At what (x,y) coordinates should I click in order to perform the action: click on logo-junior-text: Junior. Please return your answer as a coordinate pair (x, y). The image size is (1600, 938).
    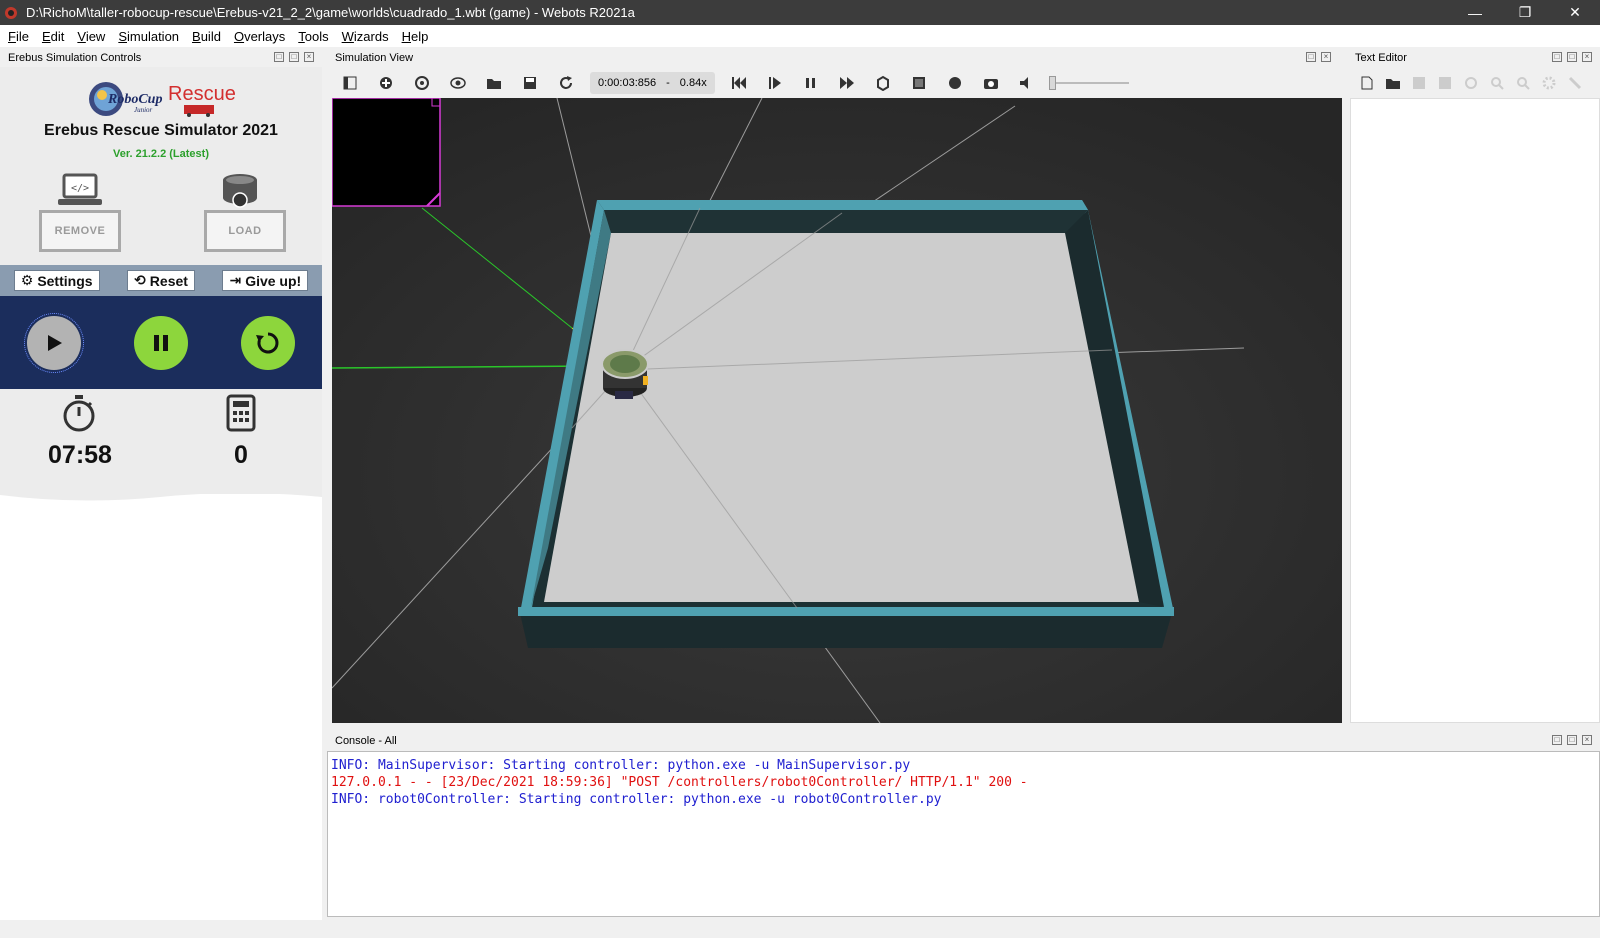
    Looking at the image, I should click on (143, 110).